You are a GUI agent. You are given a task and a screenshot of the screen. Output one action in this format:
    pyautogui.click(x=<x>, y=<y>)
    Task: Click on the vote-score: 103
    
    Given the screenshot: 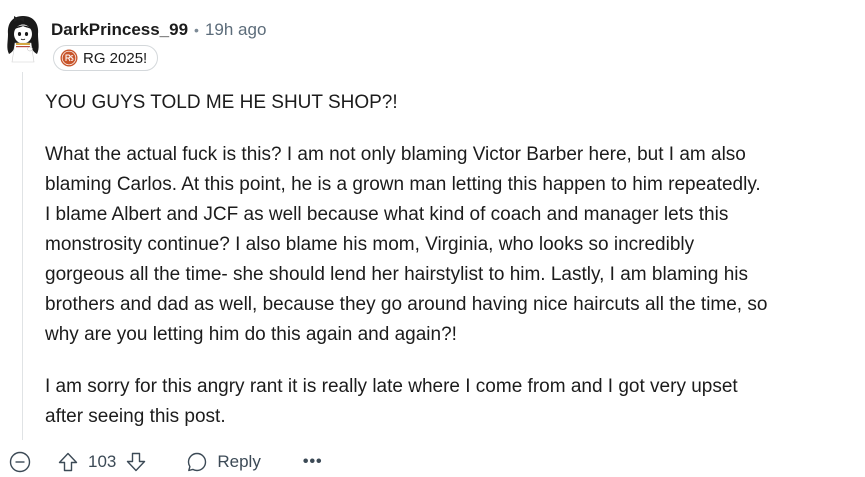 What is the action you would take?
    pyautogui.click(x=102, y=461)
    